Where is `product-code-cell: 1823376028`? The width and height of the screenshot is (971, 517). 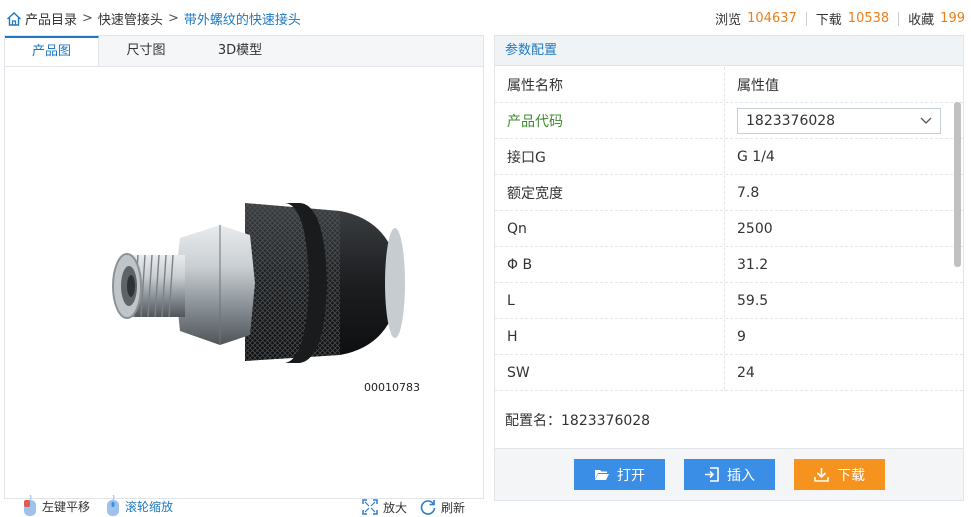
product-code-cell: 1823376028 is located at coordinates (844, 120).